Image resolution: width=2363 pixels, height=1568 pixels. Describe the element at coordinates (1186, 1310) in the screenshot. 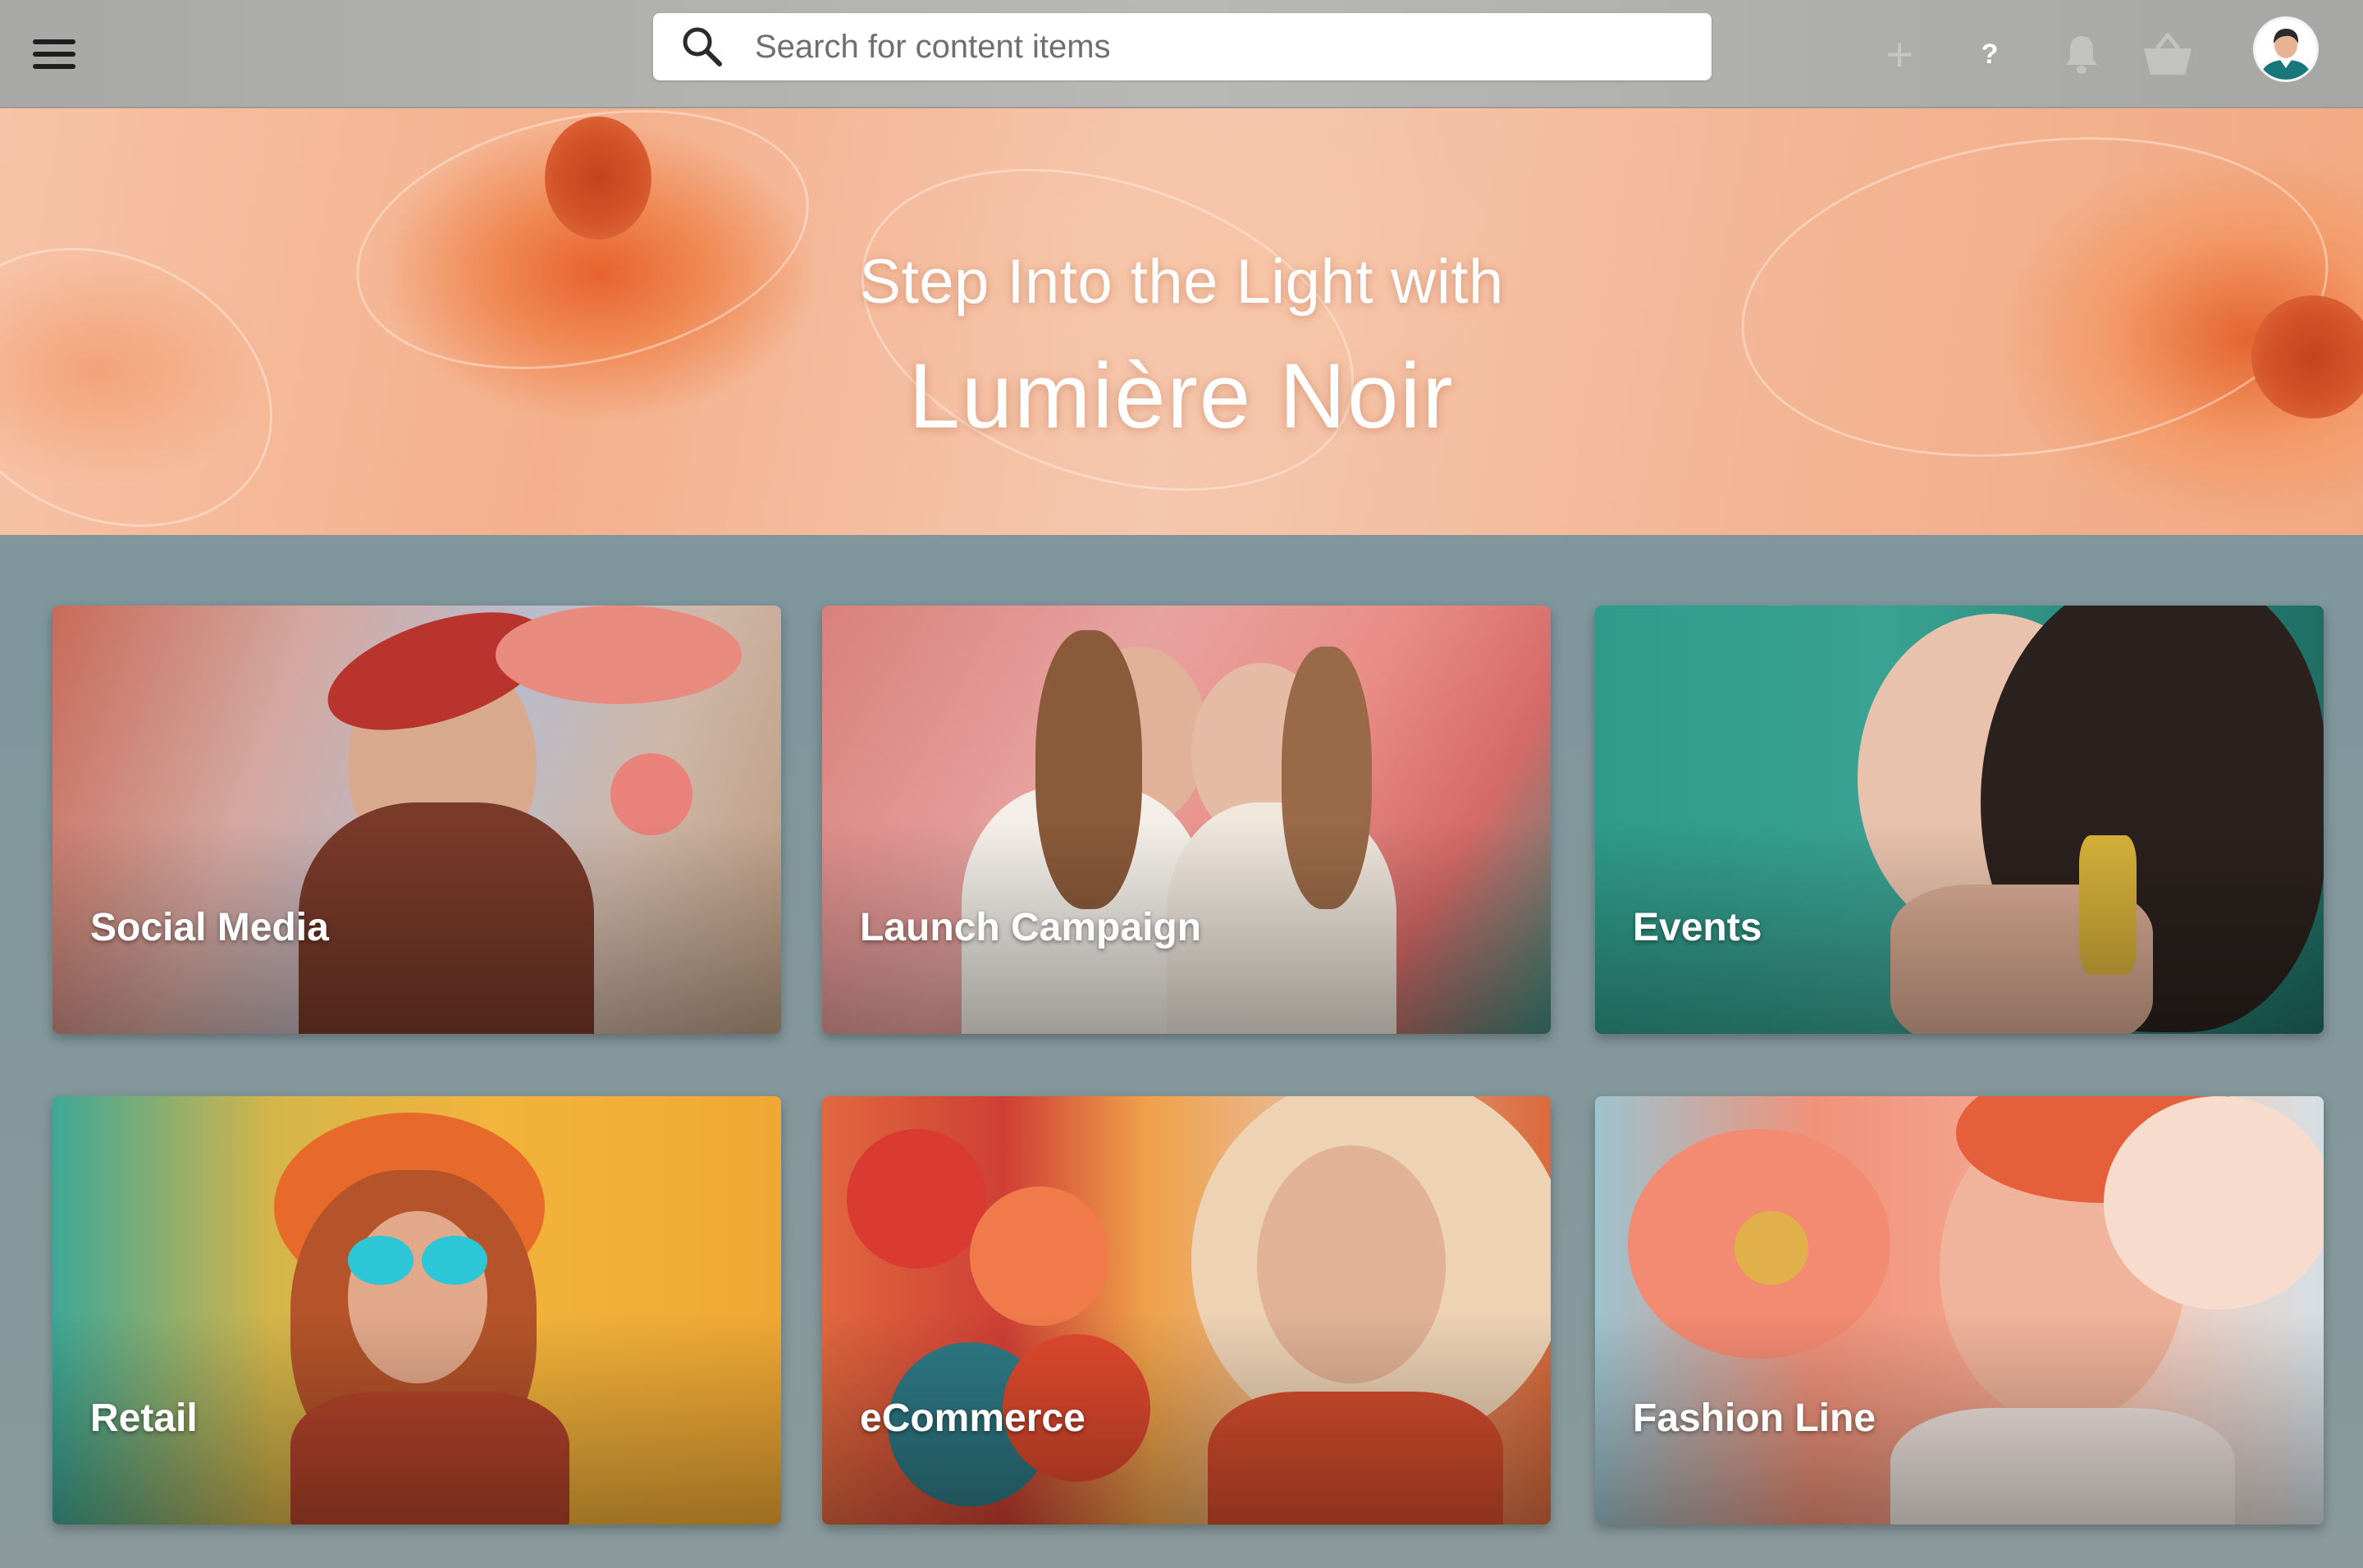

I see `card-ecommerce: eCommerce` at that location.